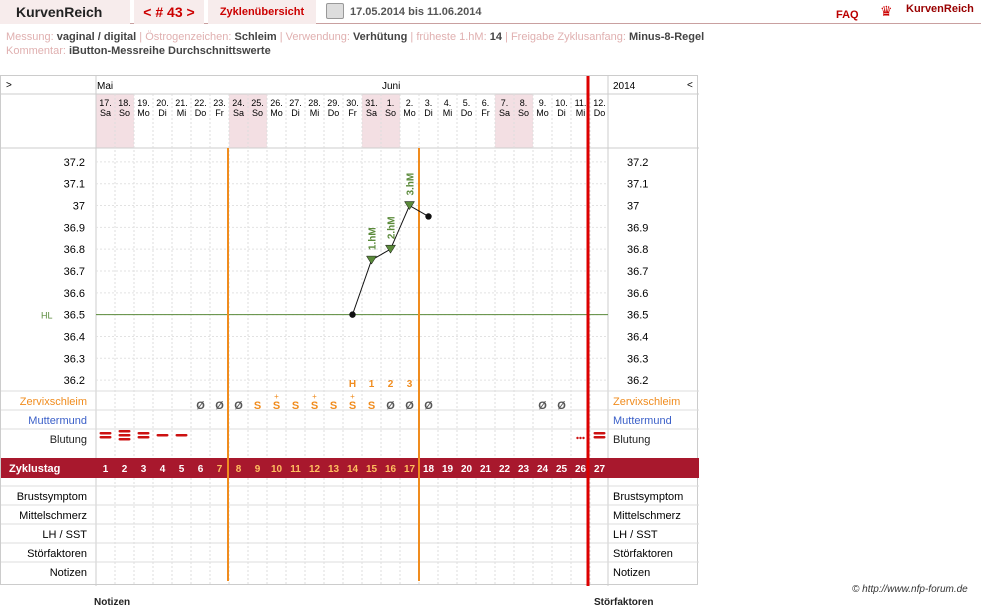 The width and height of the screenshot is (981, 608). I want to click on month-label: Juni, so click(391, 86).